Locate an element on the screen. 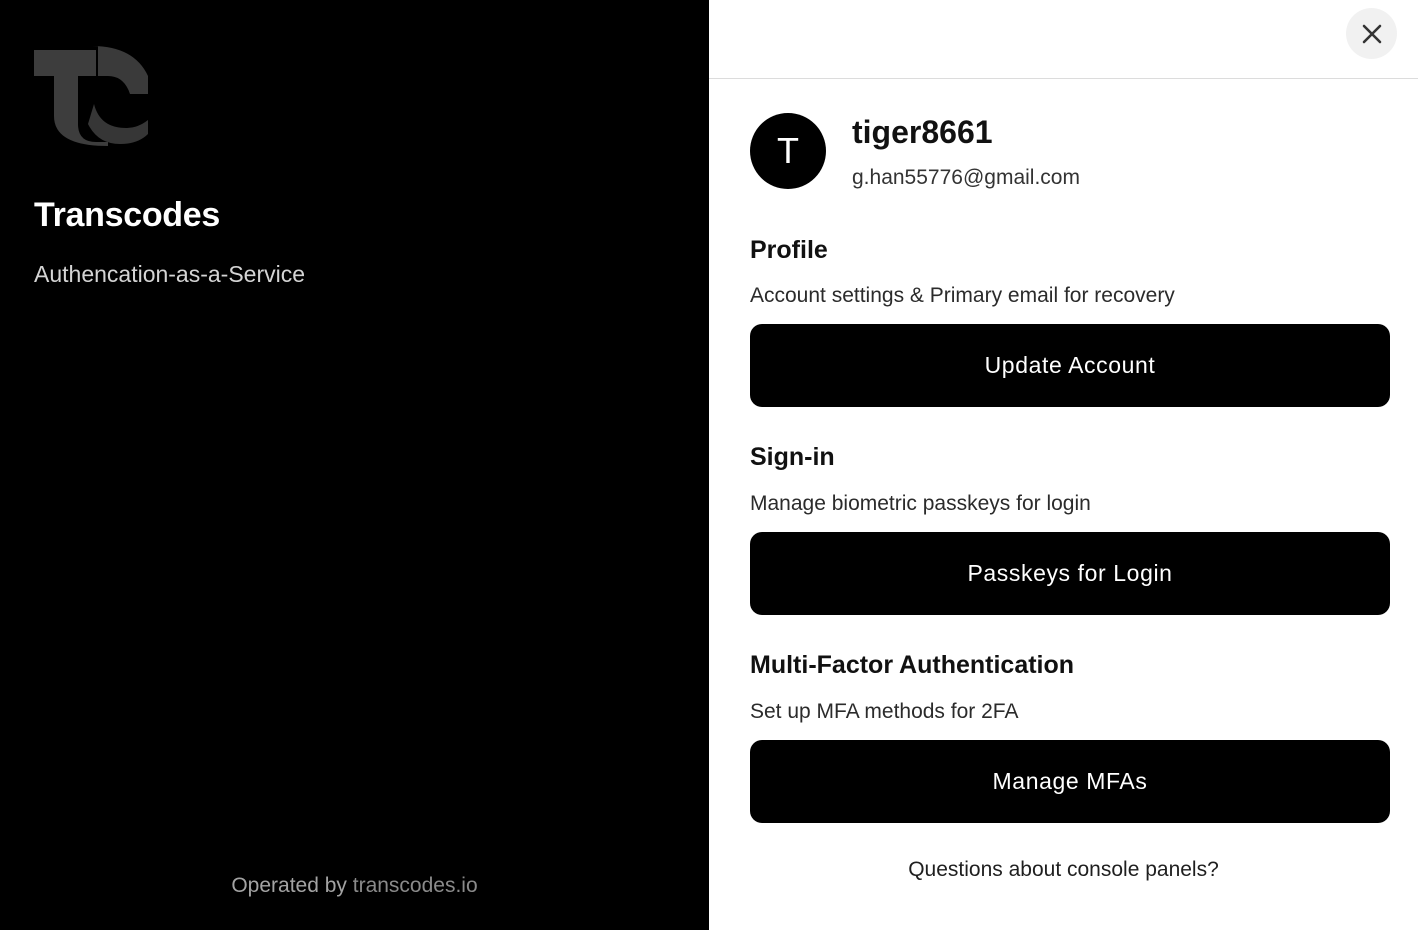 The image size is (1418, 930). operated-by-text: Operated by transcodes.io is located at coordinates (354, 886).